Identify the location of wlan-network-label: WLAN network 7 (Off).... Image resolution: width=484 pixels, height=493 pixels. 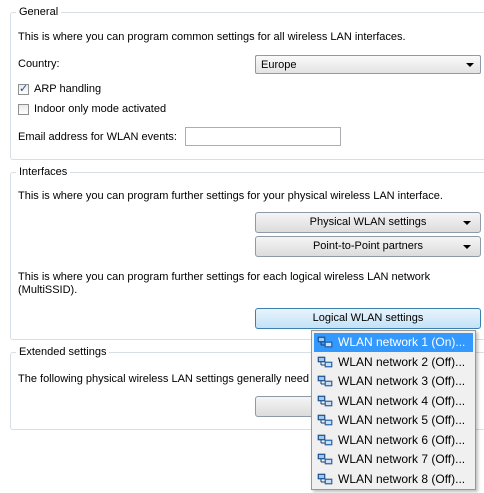
(402, 459).